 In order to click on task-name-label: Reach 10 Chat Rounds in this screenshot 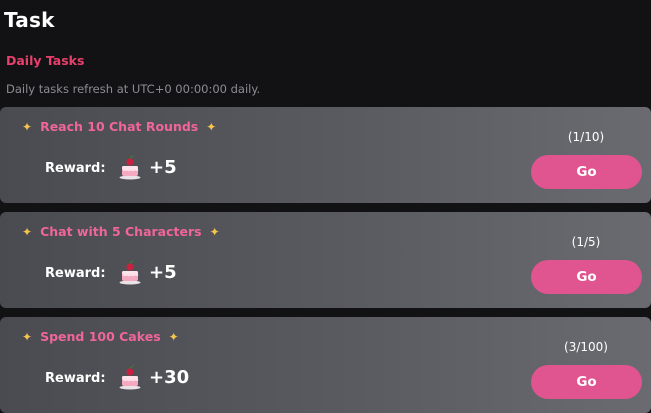, I will do `click(119, 126)`.